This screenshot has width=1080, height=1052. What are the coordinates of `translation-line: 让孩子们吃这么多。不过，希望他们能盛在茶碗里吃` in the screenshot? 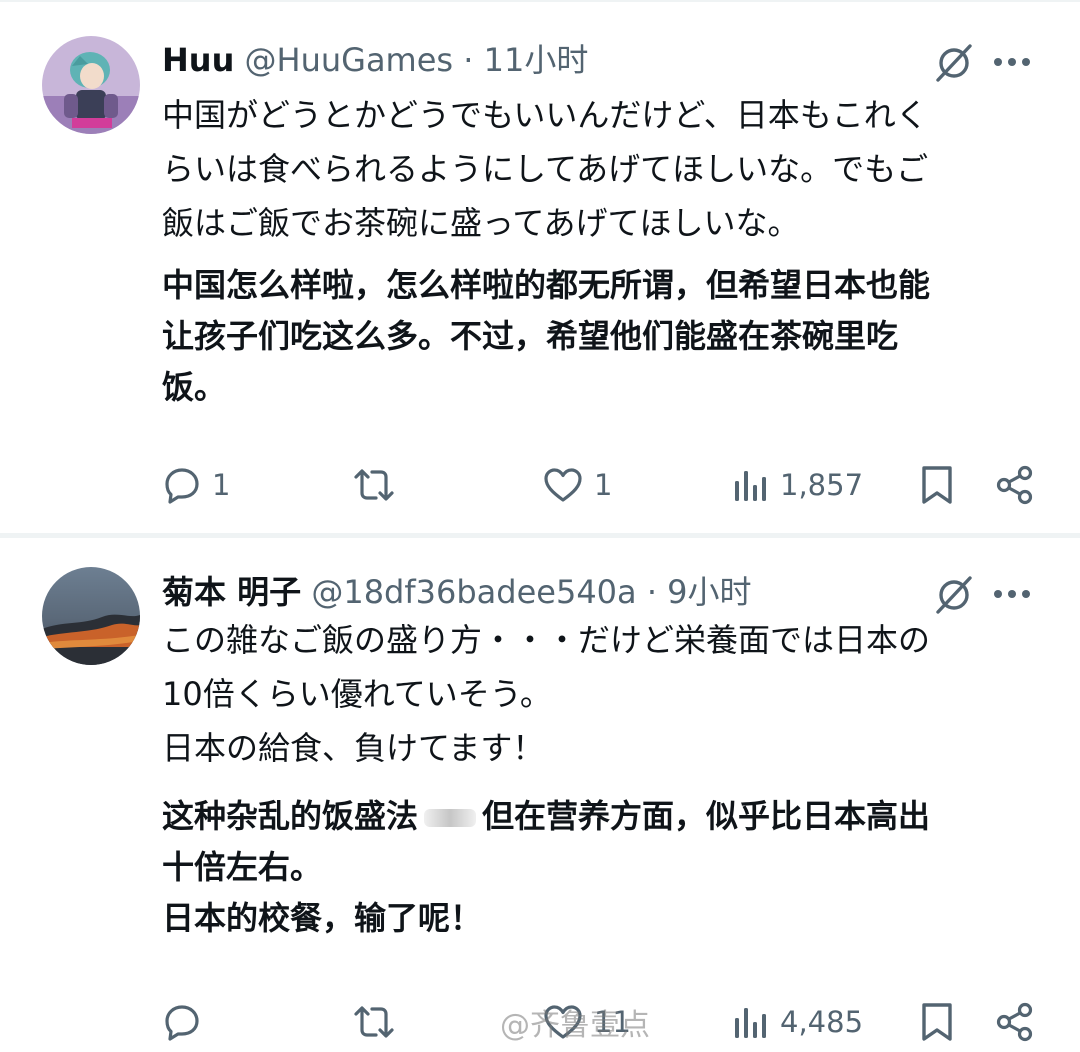 It's located at (530, 336).